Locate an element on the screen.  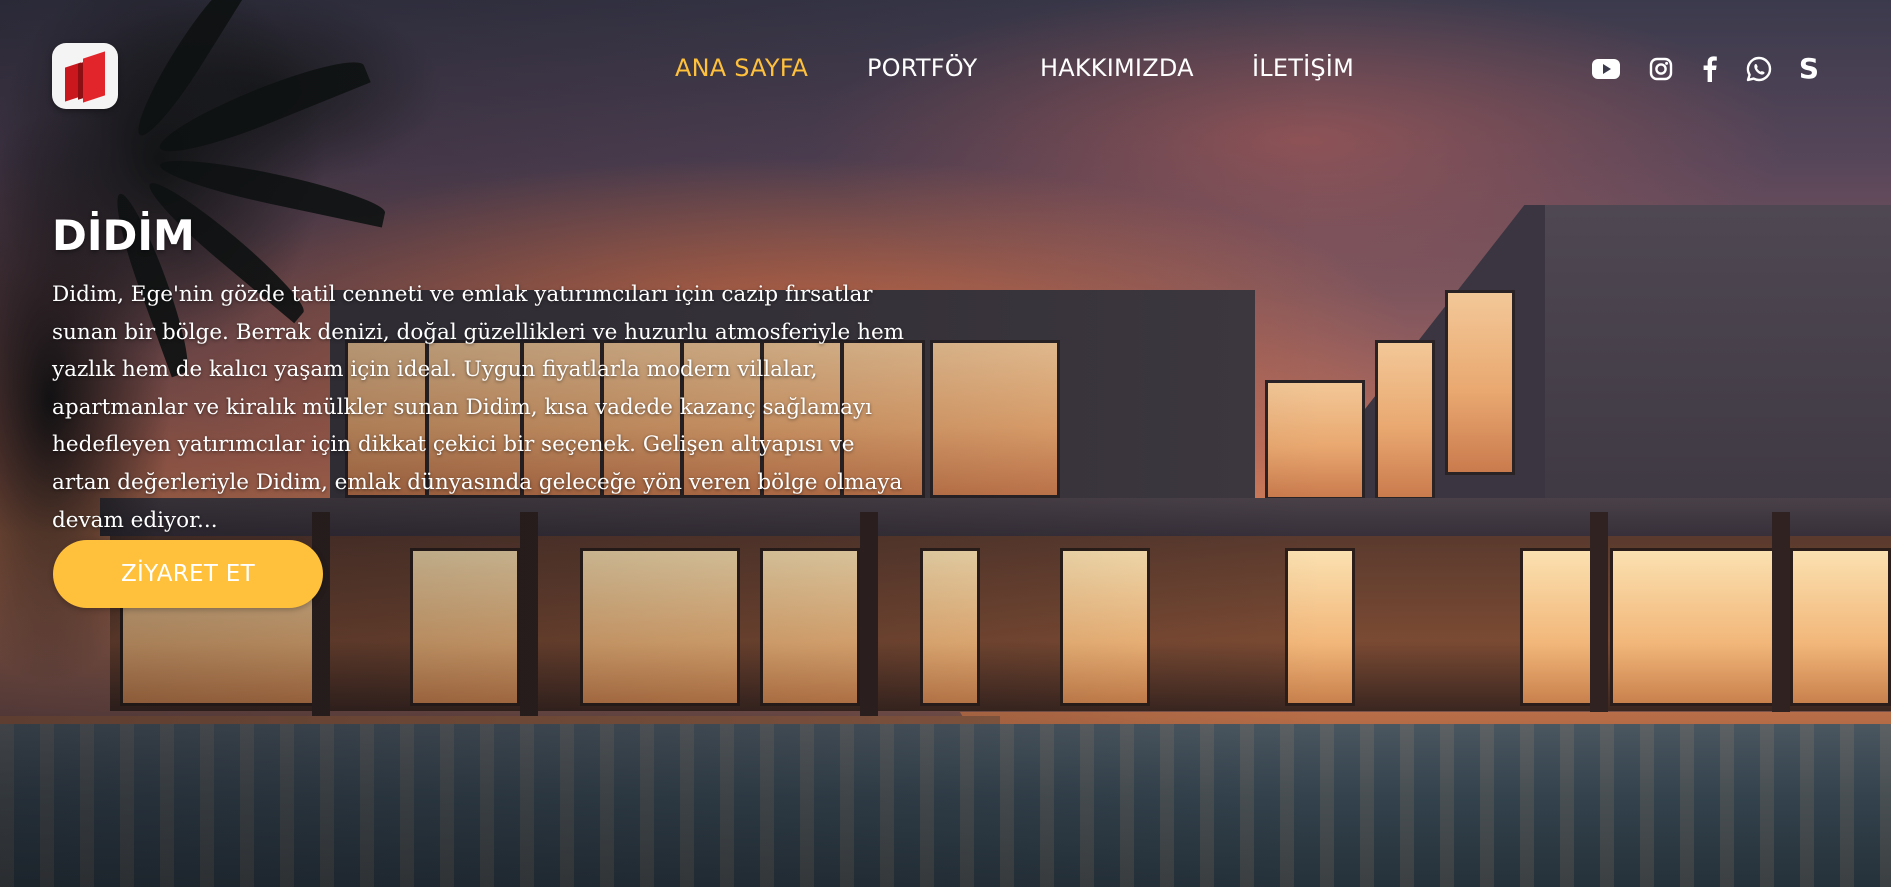
nav-link-iletisim: İLETİŞİM is located at coordinates (1303, 68).